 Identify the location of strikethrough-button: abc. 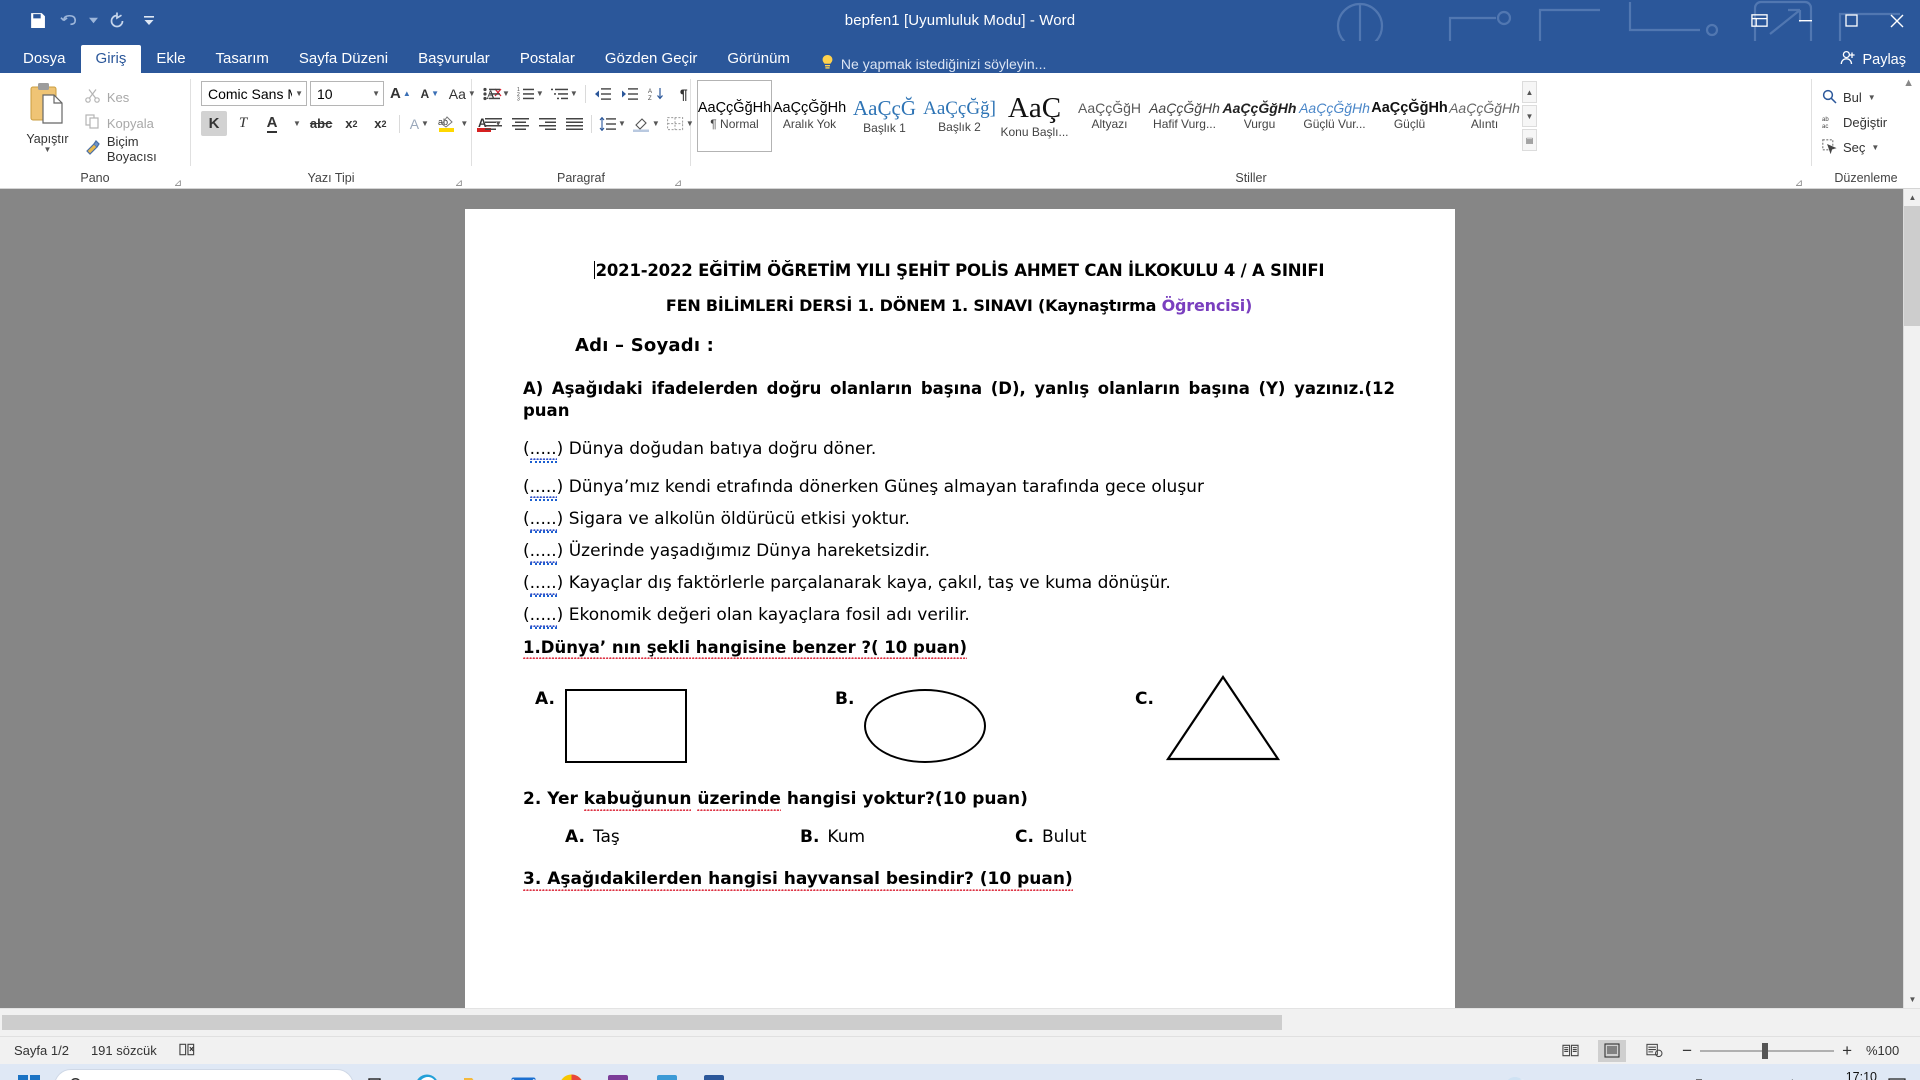
(321, 123).